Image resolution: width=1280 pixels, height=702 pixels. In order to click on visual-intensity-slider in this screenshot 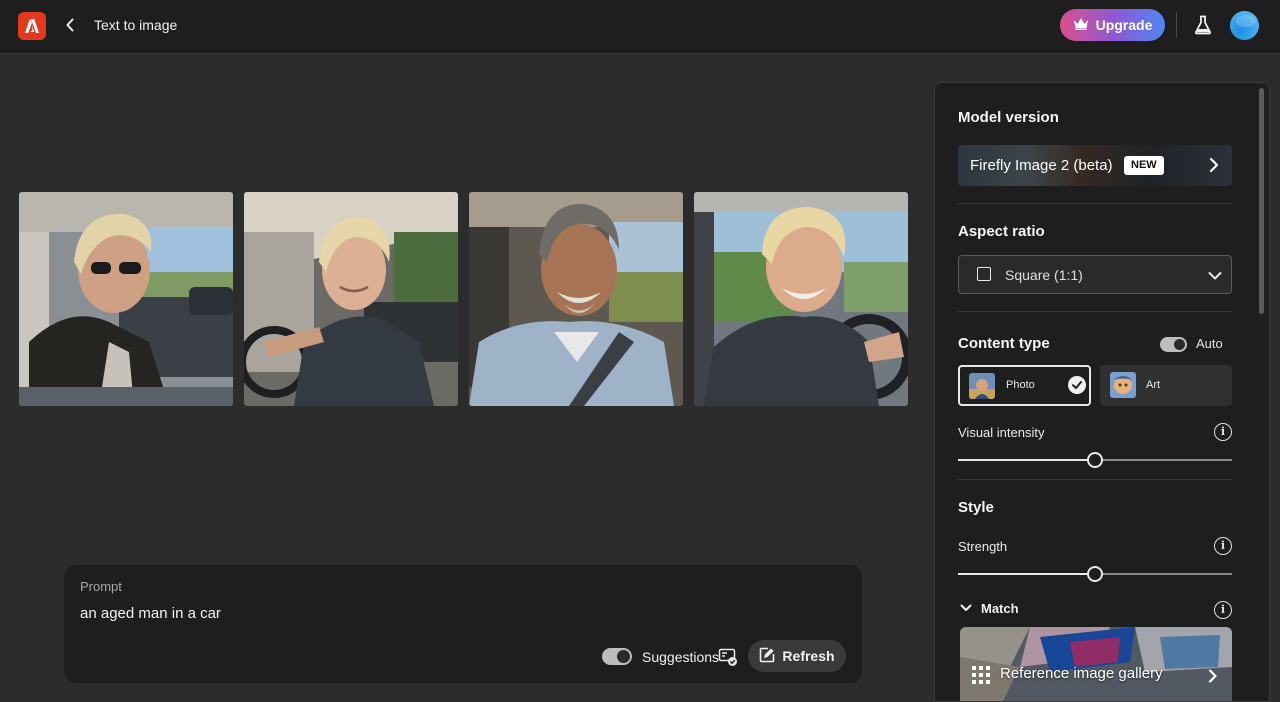, I will do `click(1095, 460)`.